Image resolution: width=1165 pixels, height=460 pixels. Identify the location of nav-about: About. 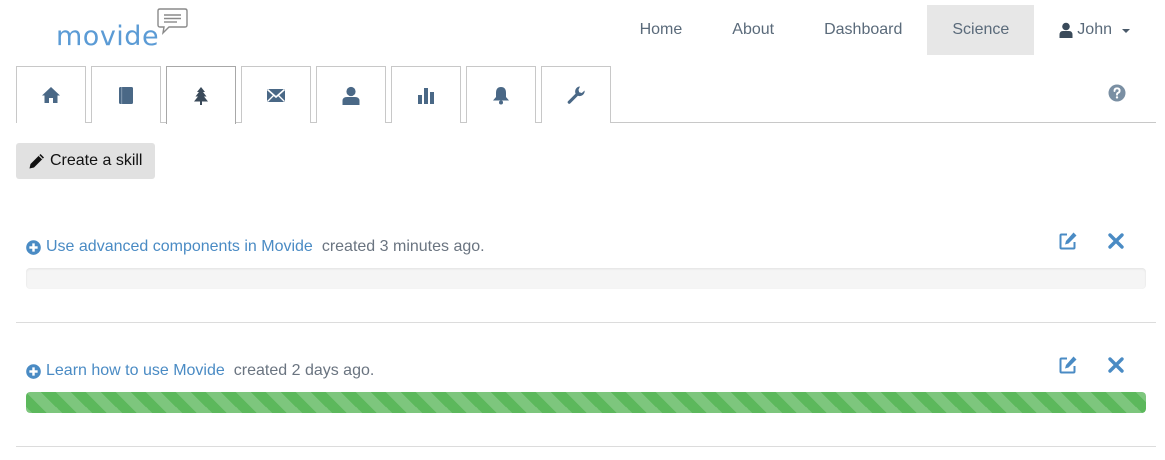
(753, 30).